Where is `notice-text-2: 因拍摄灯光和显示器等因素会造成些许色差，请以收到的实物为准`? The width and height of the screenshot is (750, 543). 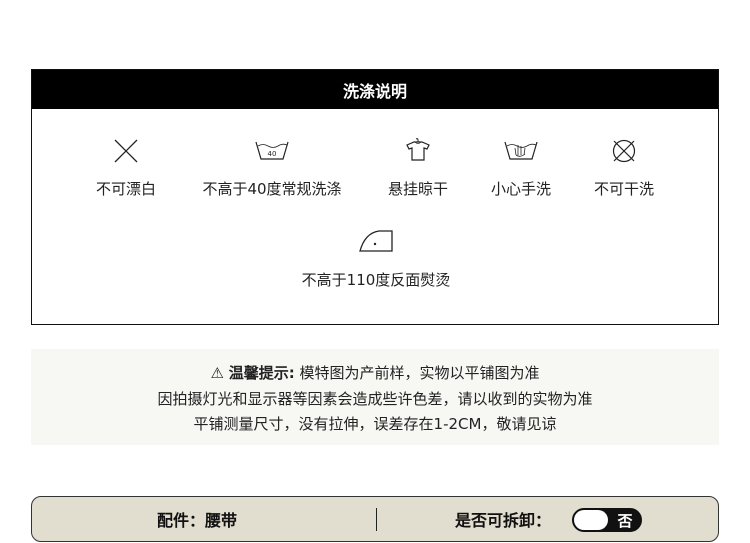
notice-text-2: 因拍摄灯光和显示器等因素会造成些许色差，请以收到的实物为准 is located at coordinates (375, 399).